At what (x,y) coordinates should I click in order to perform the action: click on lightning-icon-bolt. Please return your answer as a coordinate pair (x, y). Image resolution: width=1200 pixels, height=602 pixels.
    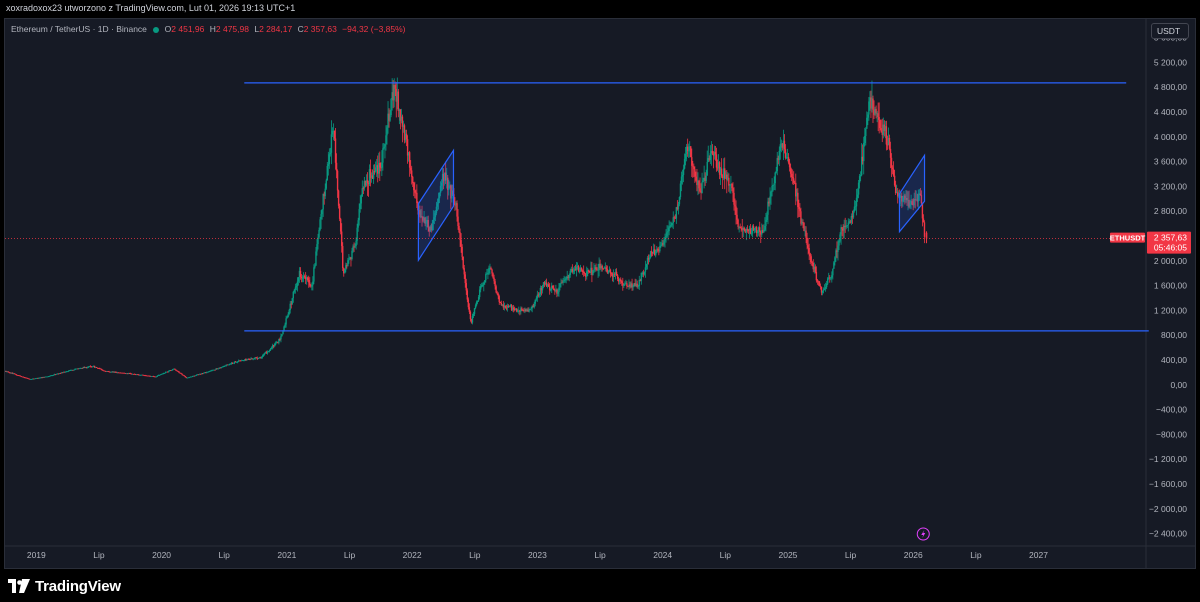
    Looking at the image, I should click on (923, 534).